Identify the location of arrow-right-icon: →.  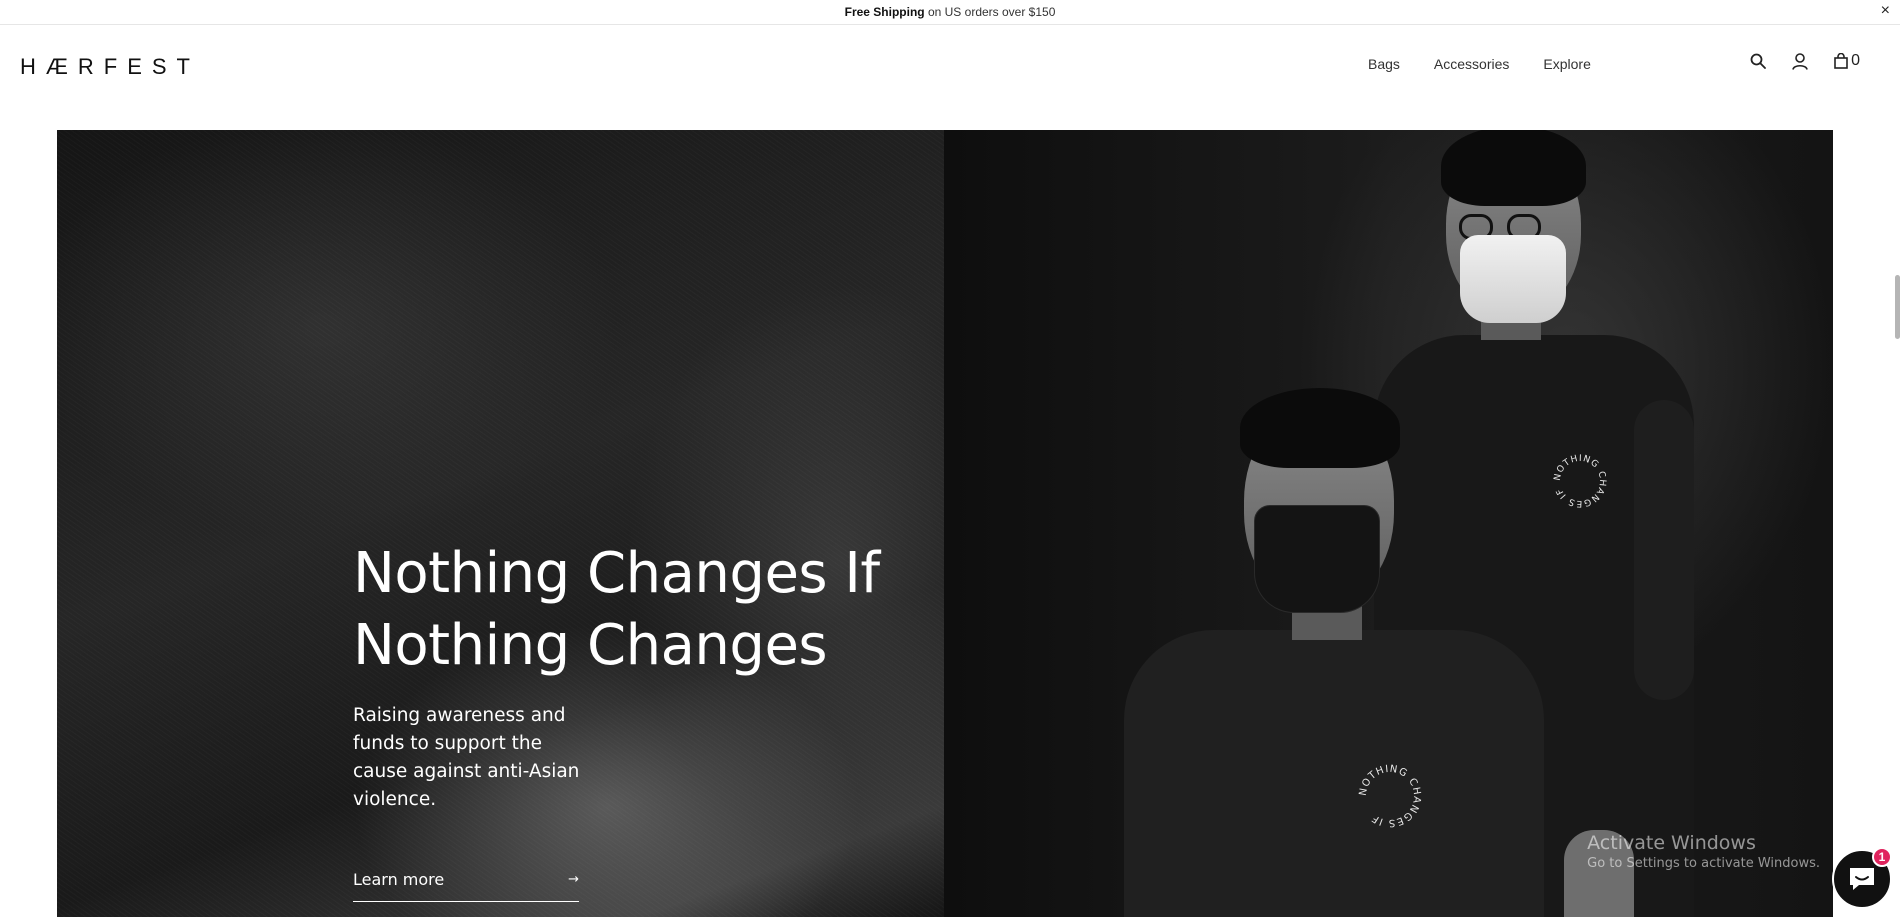
(573, 879).